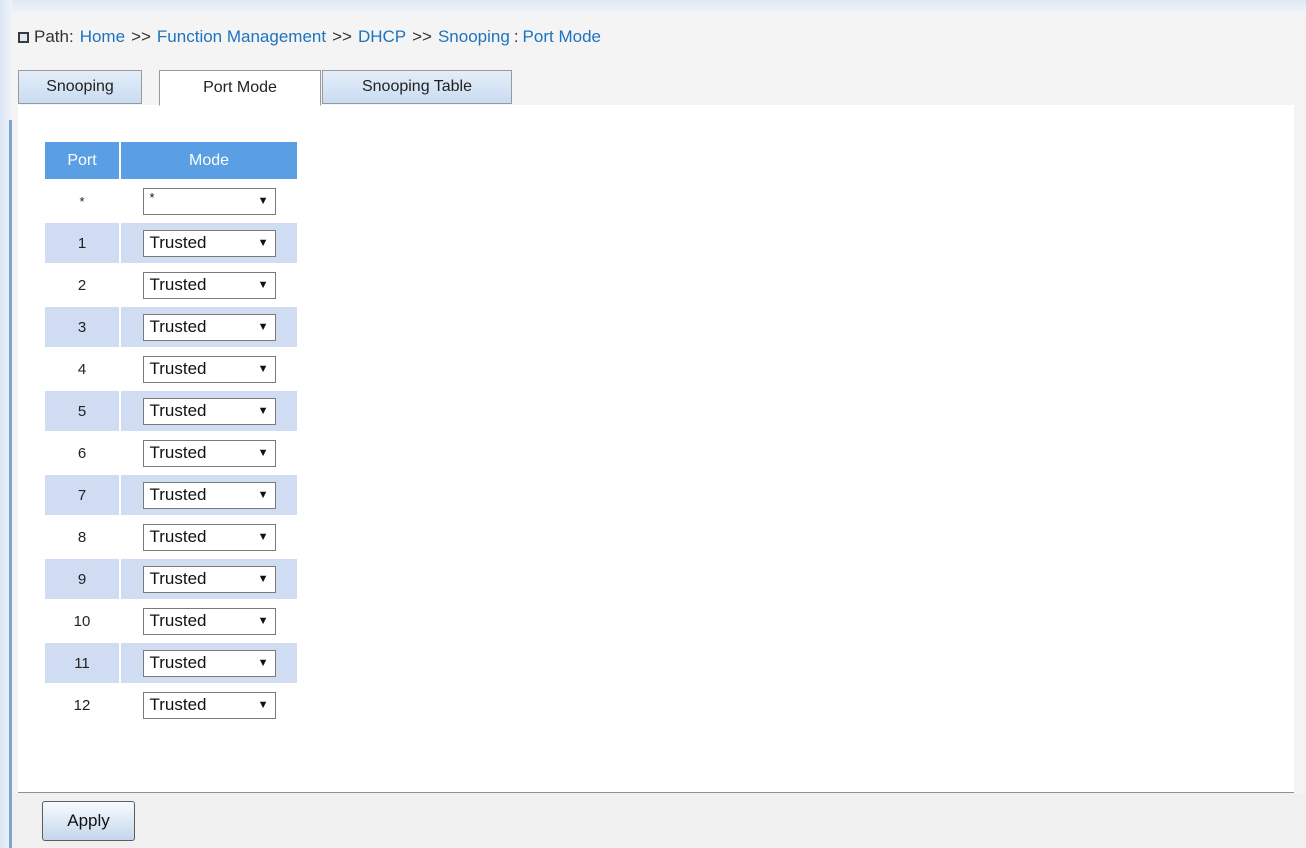 The width and height of the screenshot is (1306, 848). What do you see at coordinates (82, 537) in the screenshot?
I see `port-cell: 8` at bounding box center [82, 537].